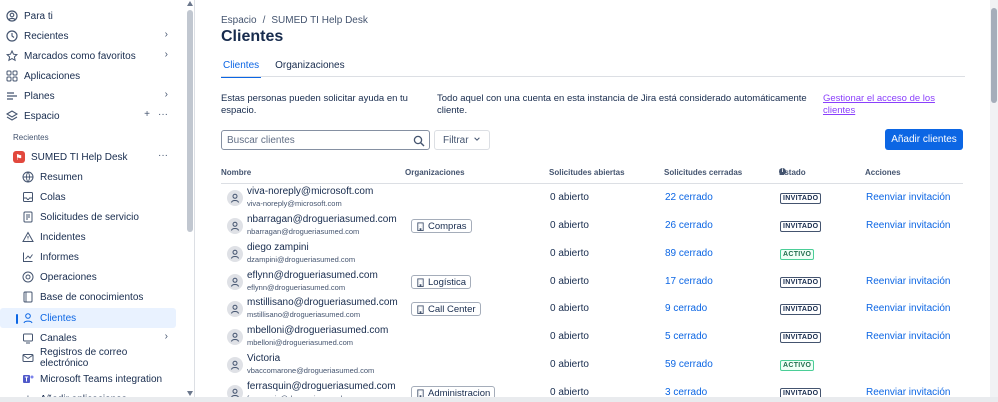 This screenshot has height=402, width=998. What do you see at coordinates (88, 237) in the screenshot?
I see `sidebar-item-incidentes: Incidentes` at bounding box center [88, 237].